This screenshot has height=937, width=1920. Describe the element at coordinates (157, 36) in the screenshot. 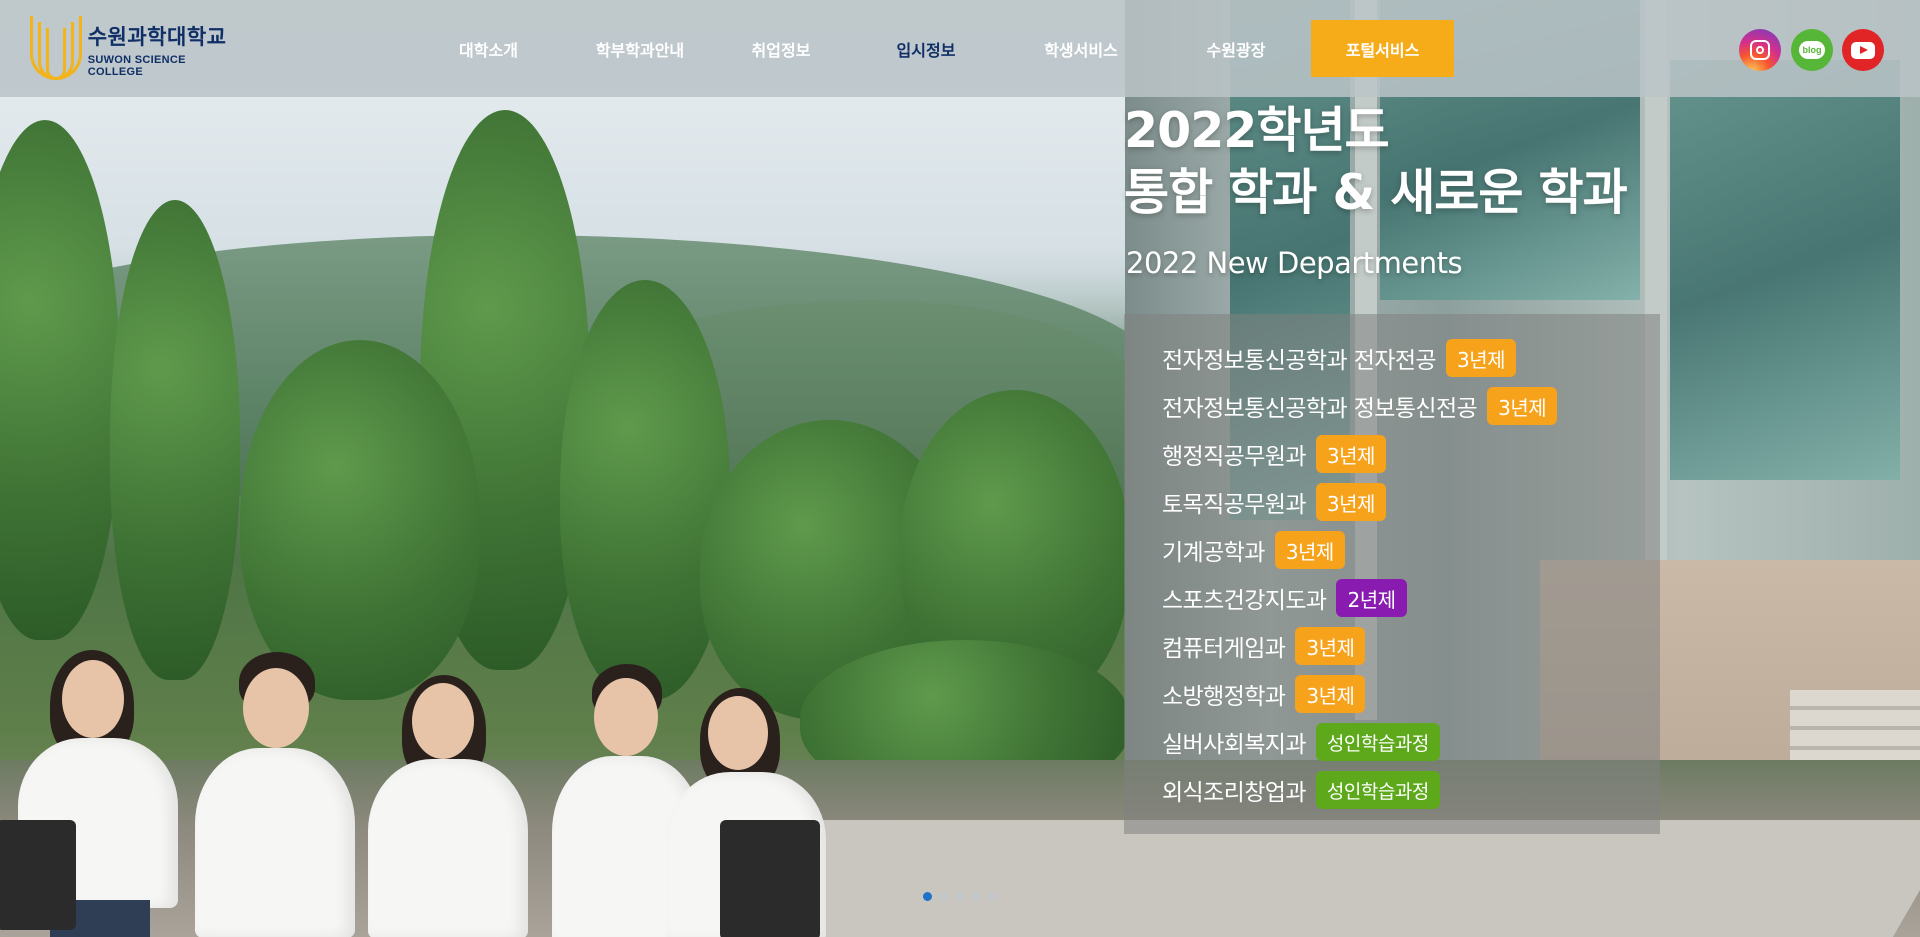

I see `logo-korean-name: 수원과학대학교` at that location.